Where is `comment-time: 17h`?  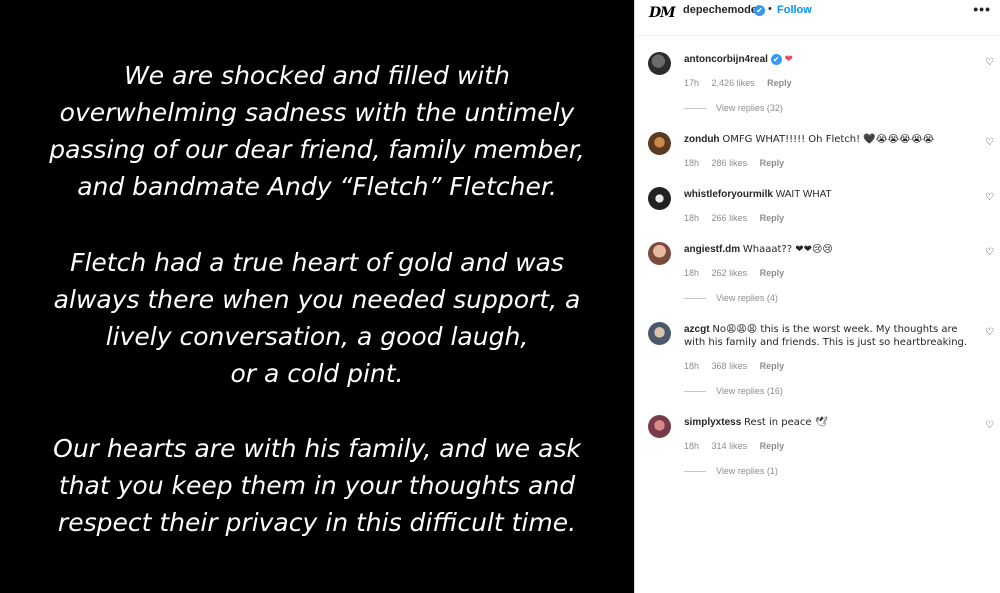 comment-time: 17h is located at coordinates (692, 83).